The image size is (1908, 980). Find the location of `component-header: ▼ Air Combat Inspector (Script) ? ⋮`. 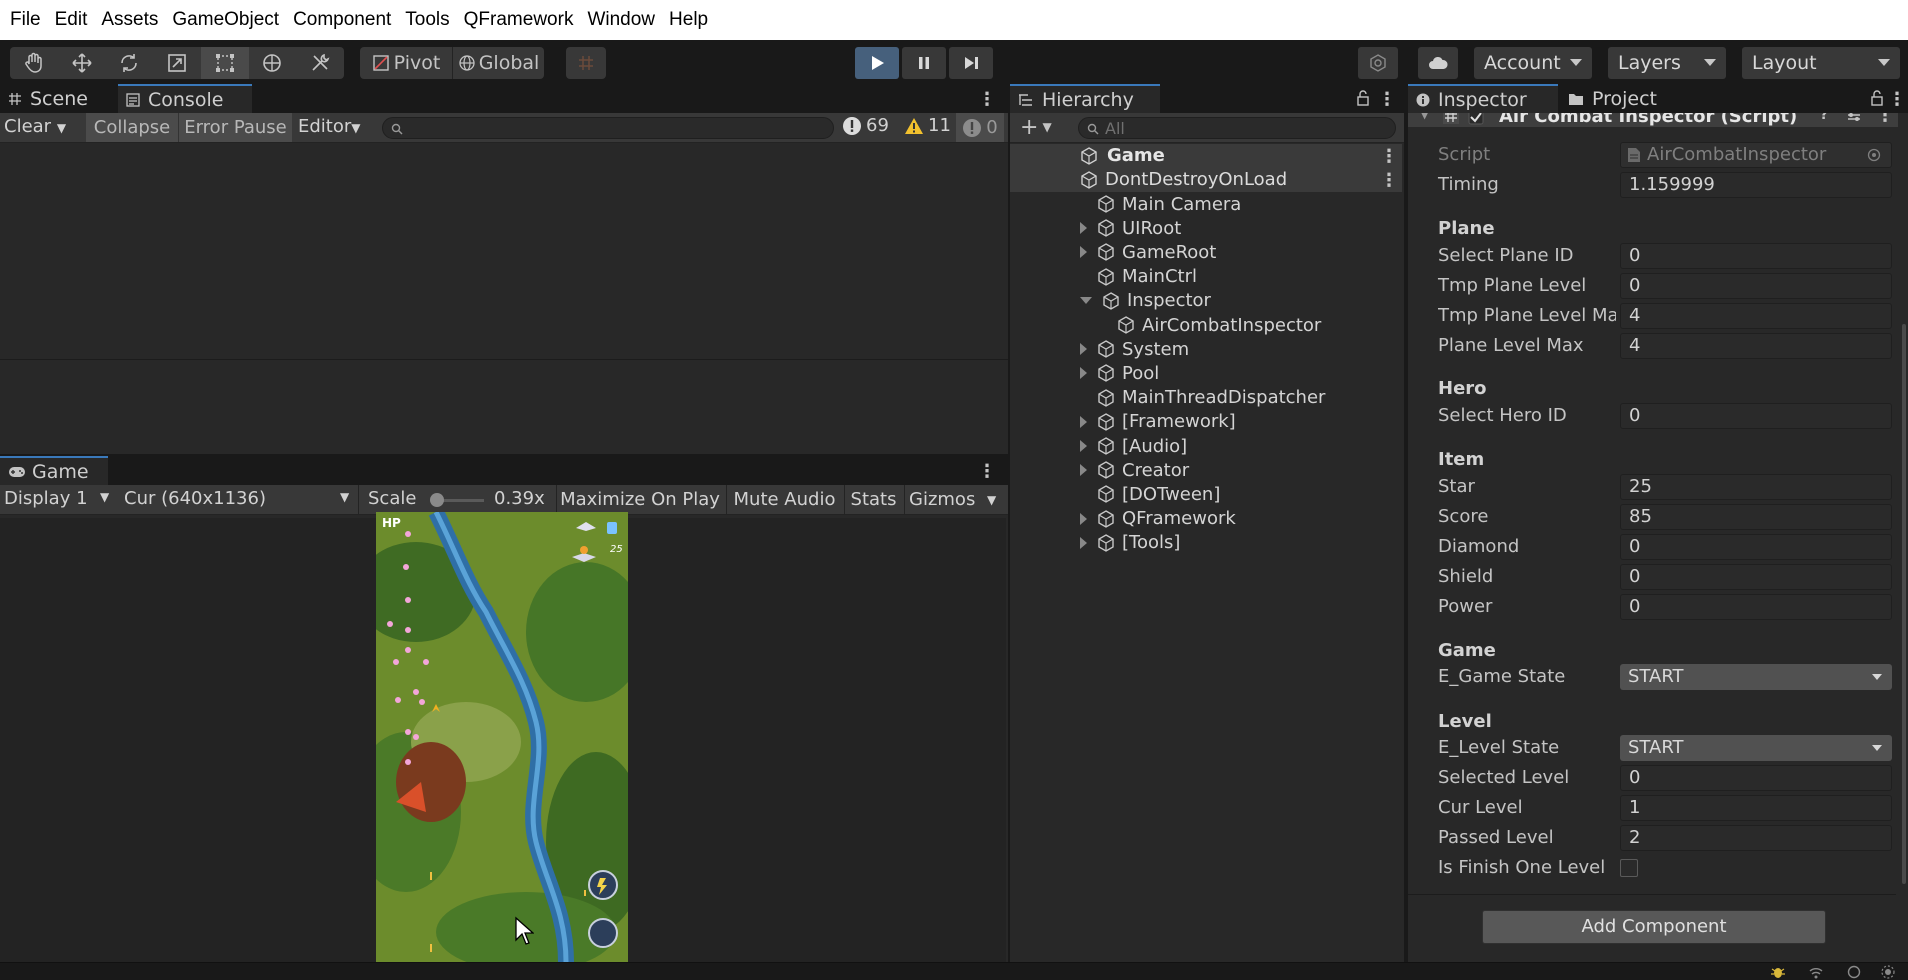

component-header: ▼ Air Combat Inspector (Script) ? ⋮ is located at coordinates (1653, 120).